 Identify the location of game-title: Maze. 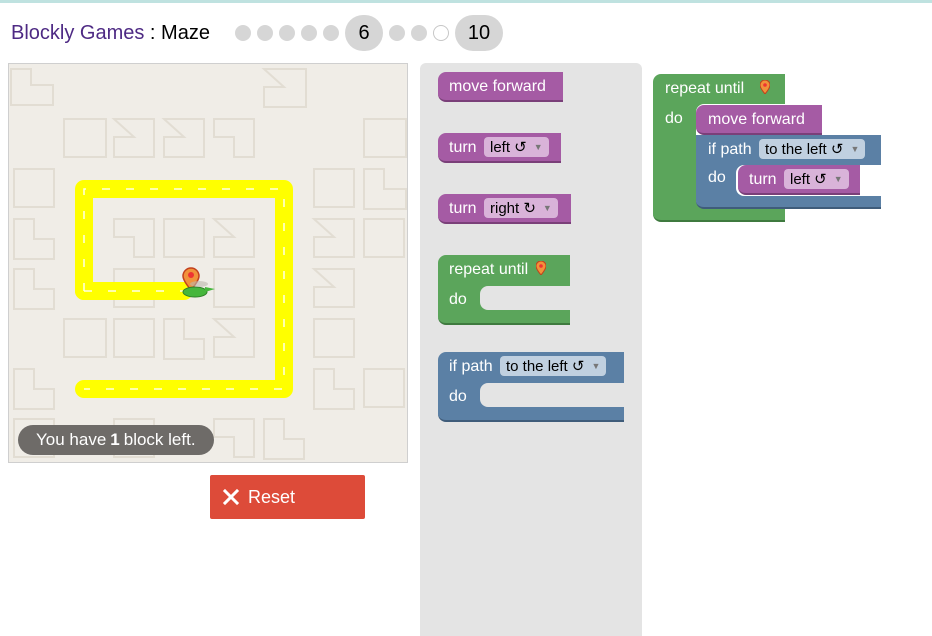
(185, 33).